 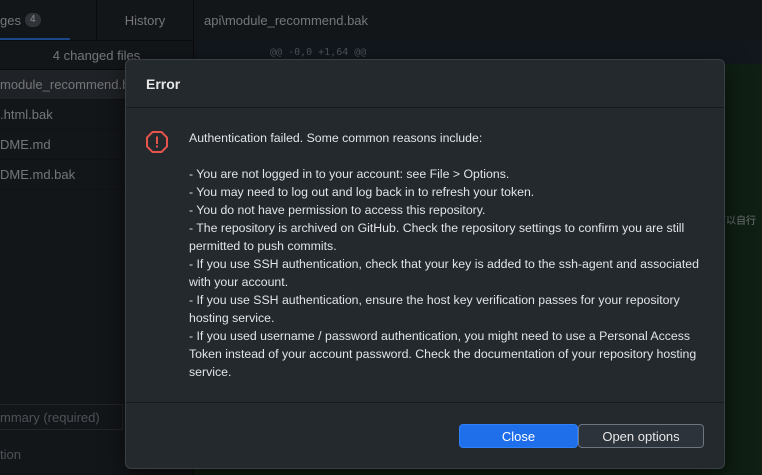 What do you see at coordinates (518, 436) in the screenshot?
I see `close-button: Close` at bounding box center [518, 436].